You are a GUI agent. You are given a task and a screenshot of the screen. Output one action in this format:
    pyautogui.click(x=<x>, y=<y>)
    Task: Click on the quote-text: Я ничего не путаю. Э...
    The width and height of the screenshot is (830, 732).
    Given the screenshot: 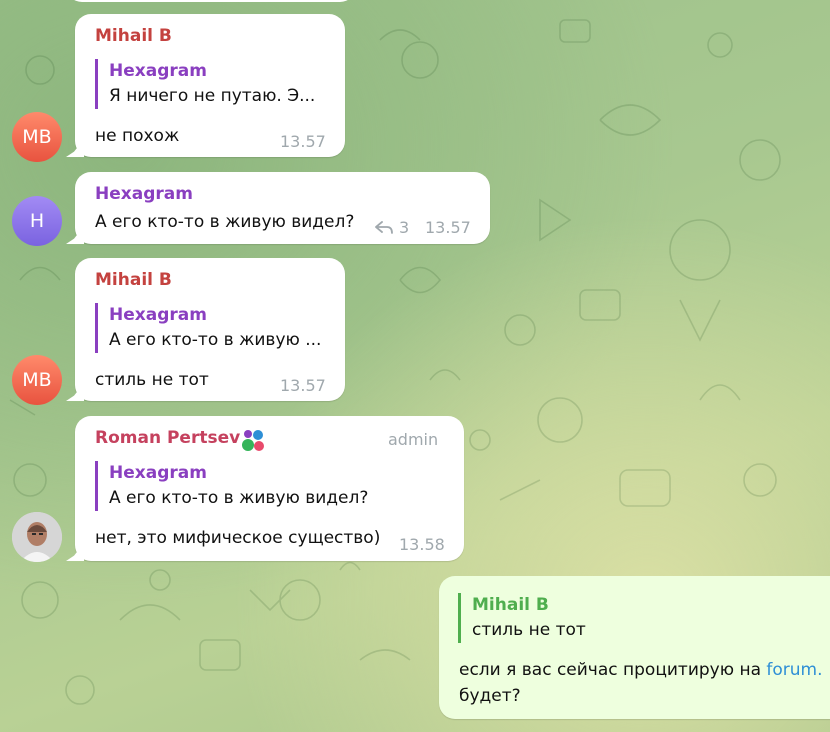 What is the action you would take?
    pyautogui.click(x=212, y=96)
    